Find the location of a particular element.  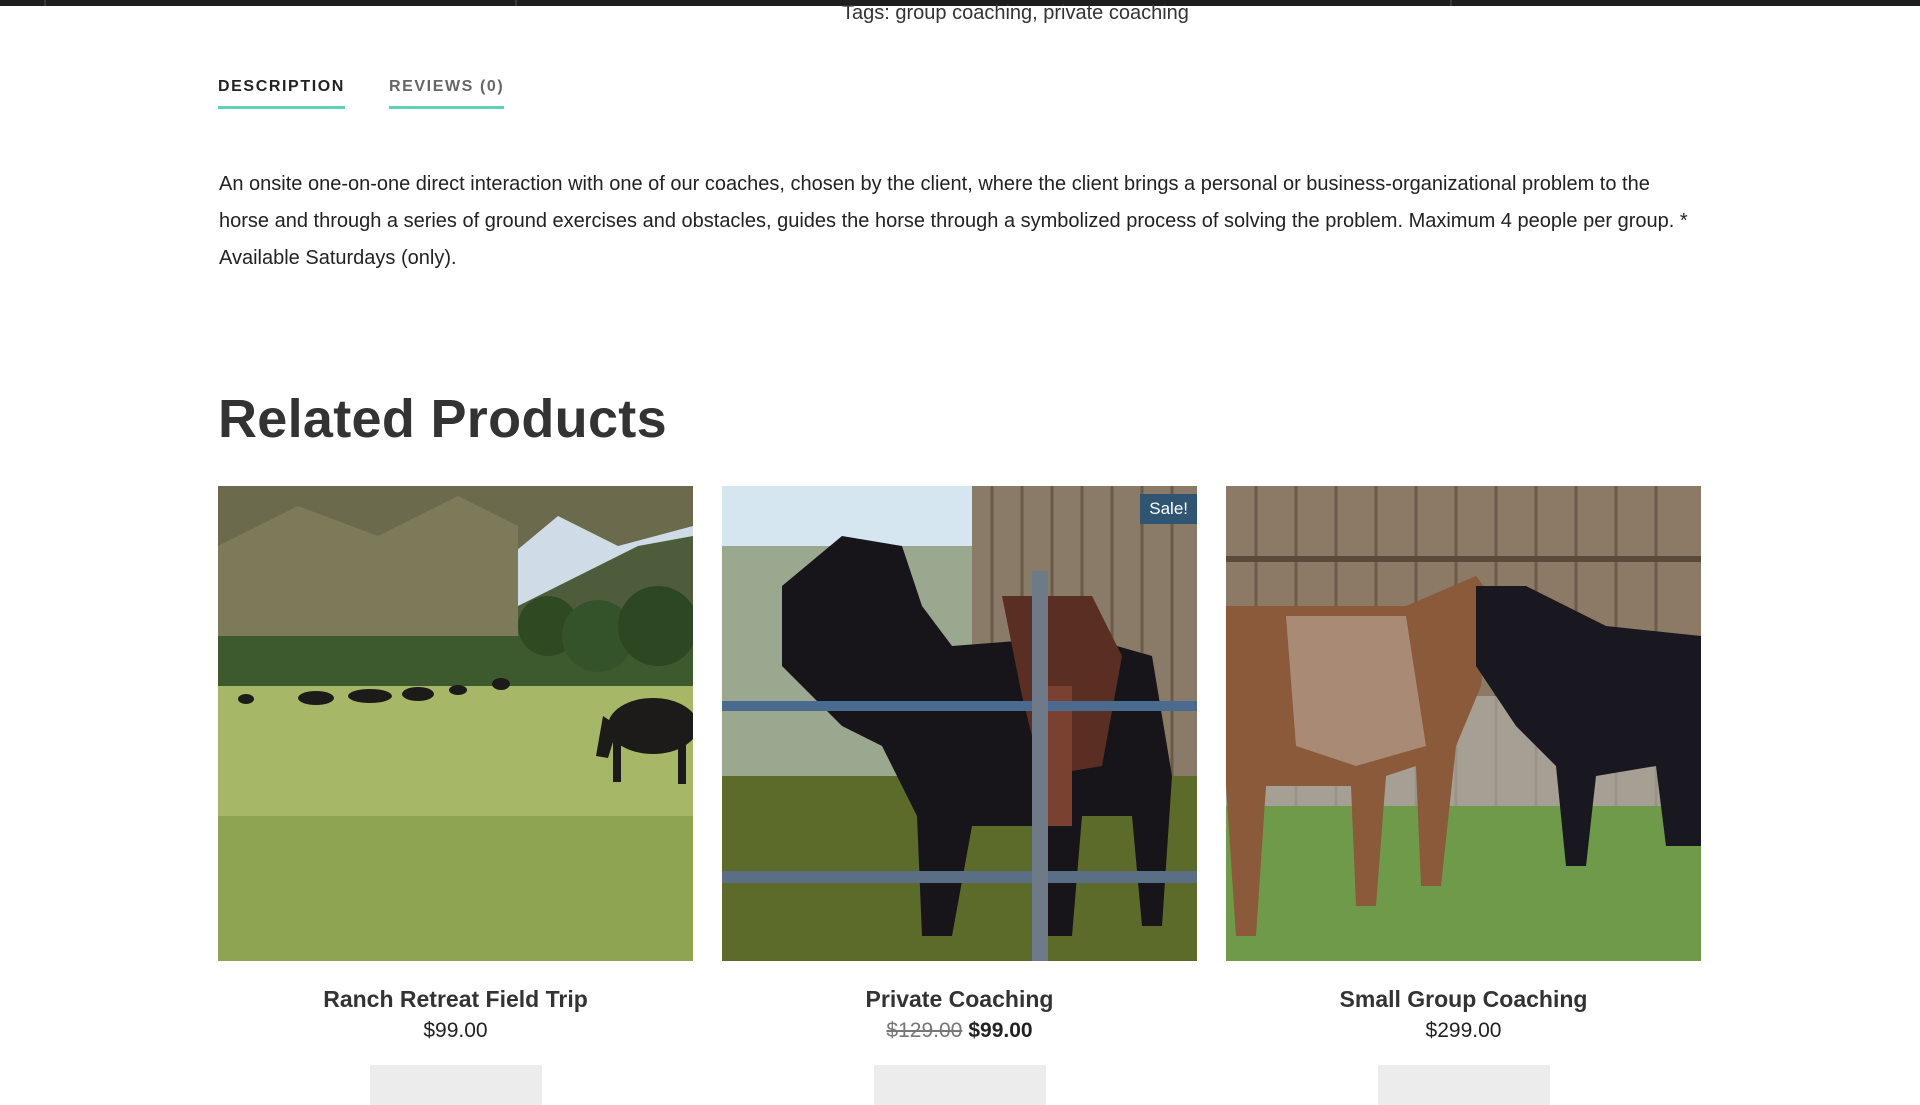

product-name: Small Group Coaching is located at coordinates (1463, 999).